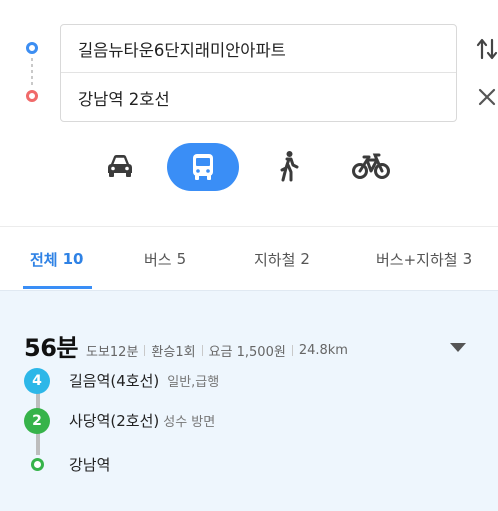  Describe the element at coordinates (51, 348) in the screenshot. I see `route-duration: 56분` at that location.